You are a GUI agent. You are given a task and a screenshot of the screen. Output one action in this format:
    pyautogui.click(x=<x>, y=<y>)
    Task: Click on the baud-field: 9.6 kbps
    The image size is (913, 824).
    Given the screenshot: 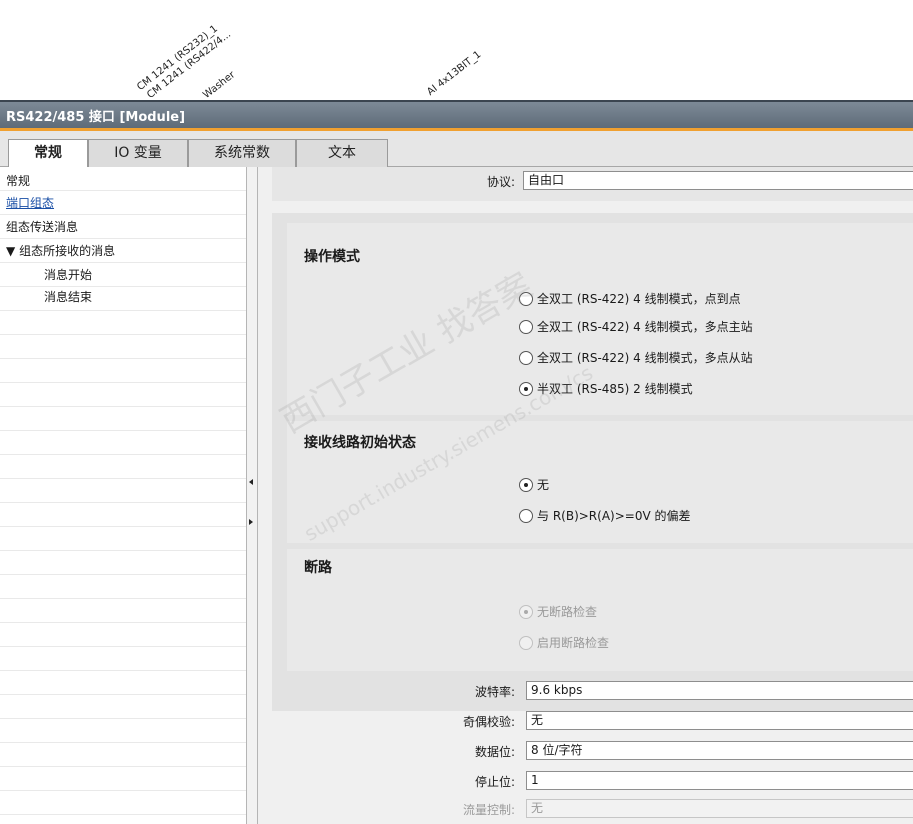 What is the action you would take?
    pyautogui.click(x=719, y=690)
    